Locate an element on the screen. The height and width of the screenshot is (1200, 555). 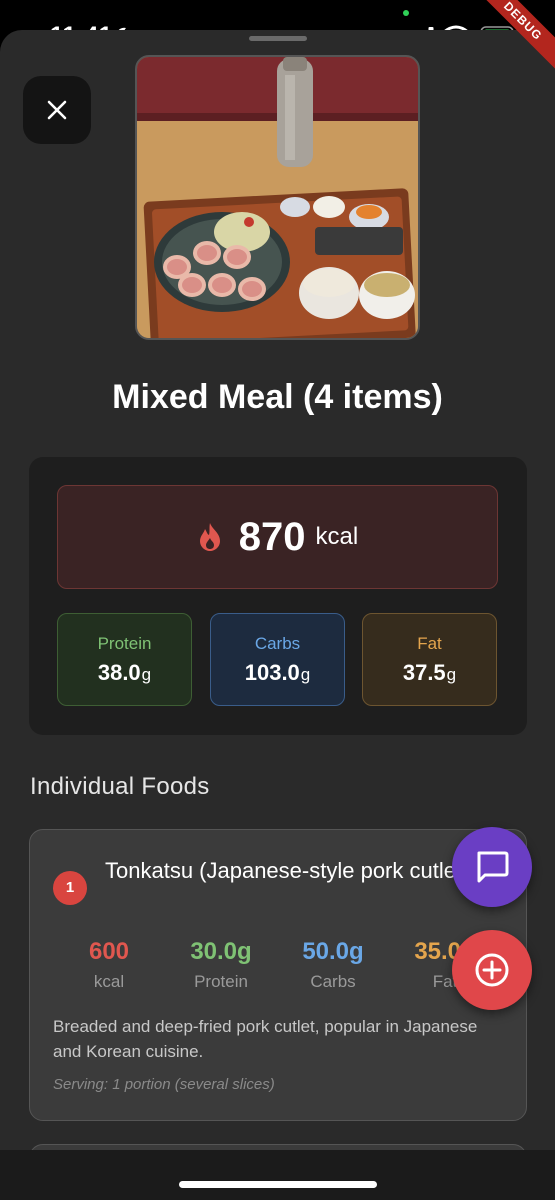
food-number-badge: 1 is located at coordinates (70, 888).